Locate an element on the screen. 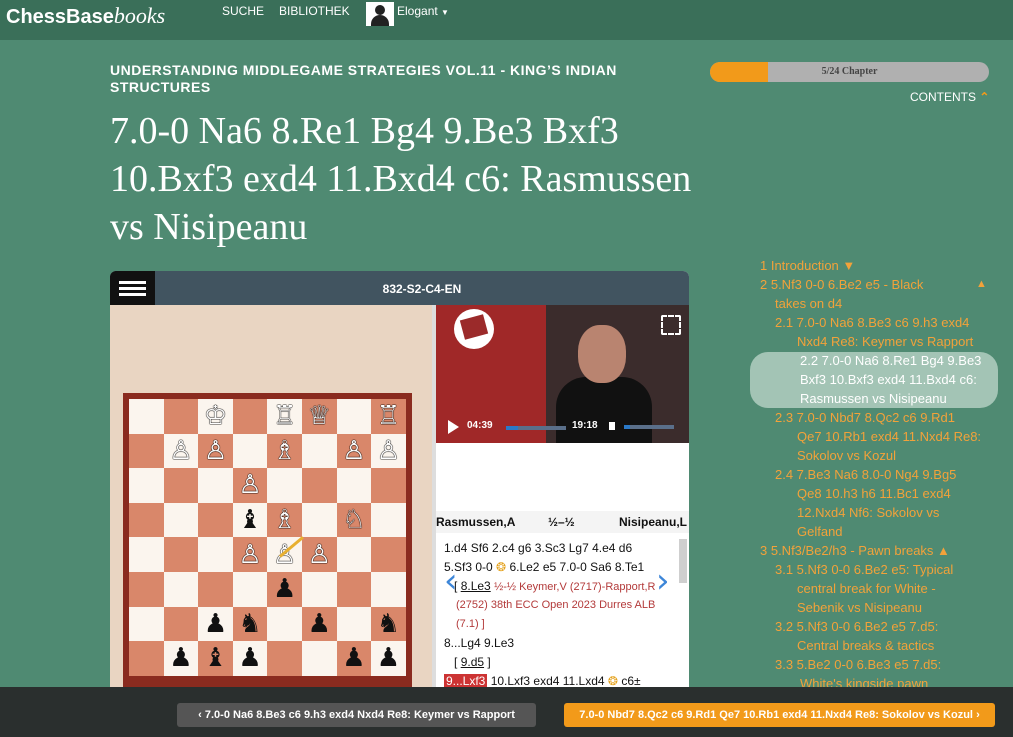 The image size is (1013, 737). board-square: ♘ is located at coordinates (354, 520).